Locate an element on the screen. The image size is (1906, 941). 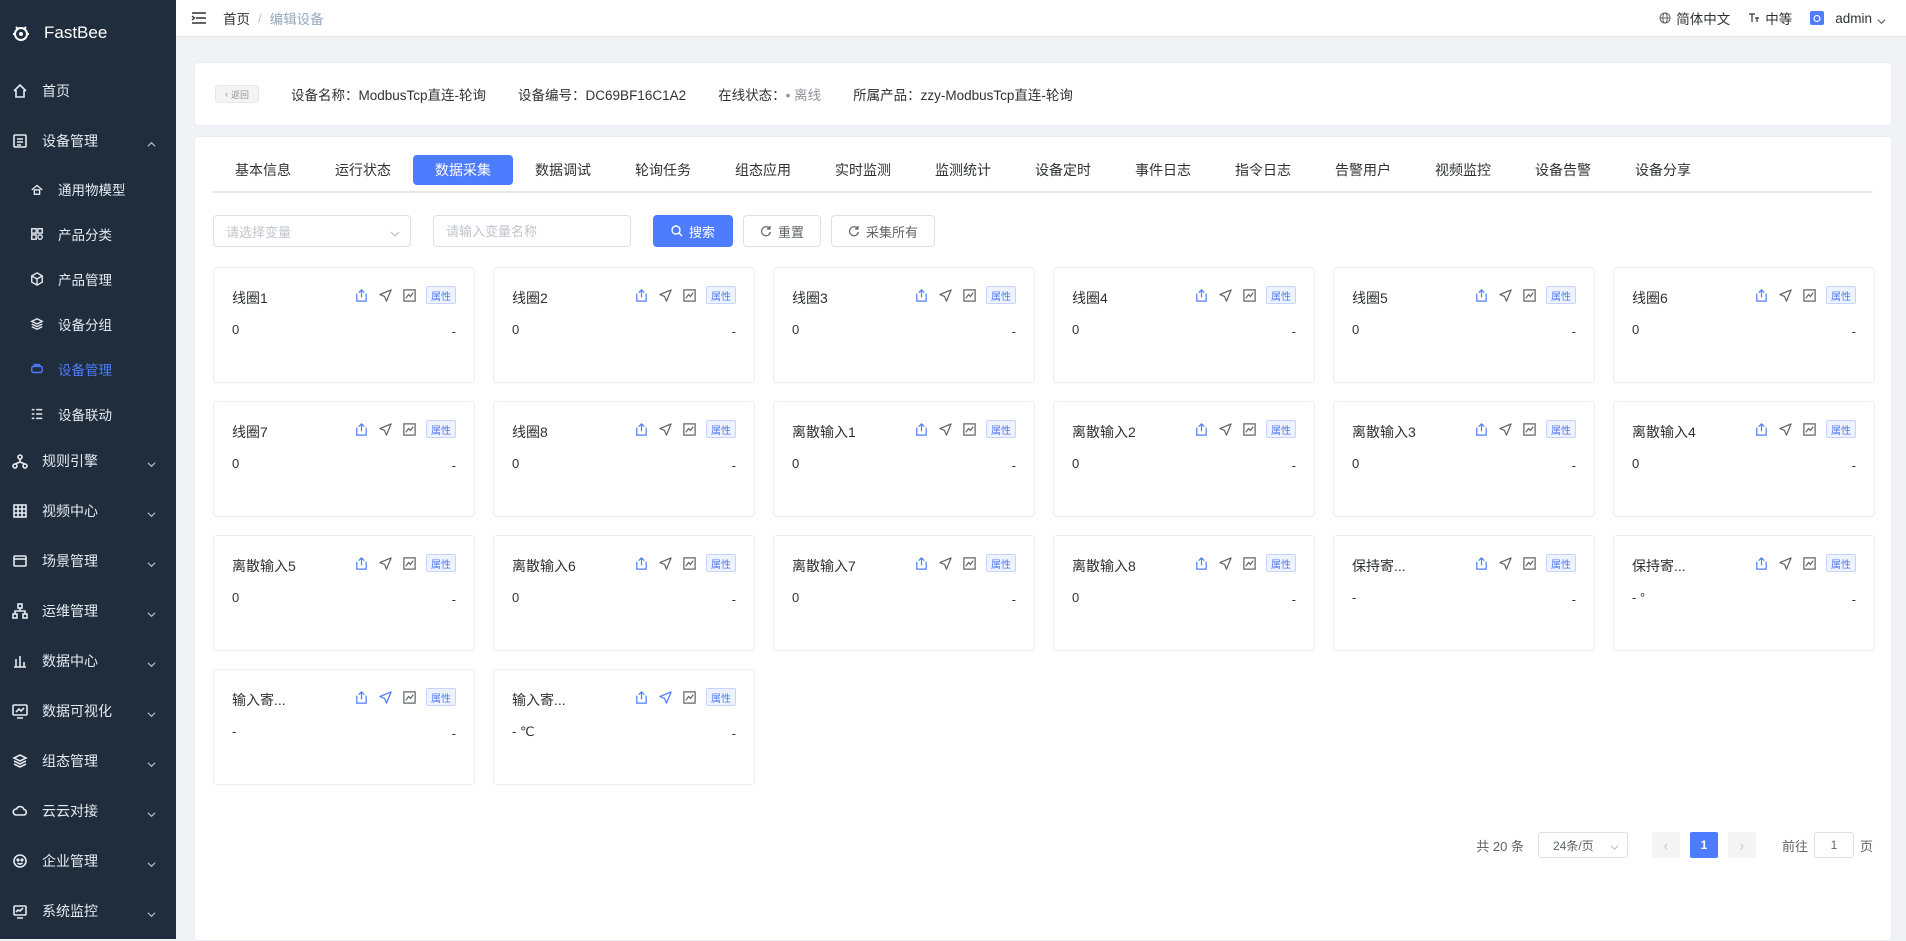
tab-6: 实时监测 is located at coordinates (863, 170).